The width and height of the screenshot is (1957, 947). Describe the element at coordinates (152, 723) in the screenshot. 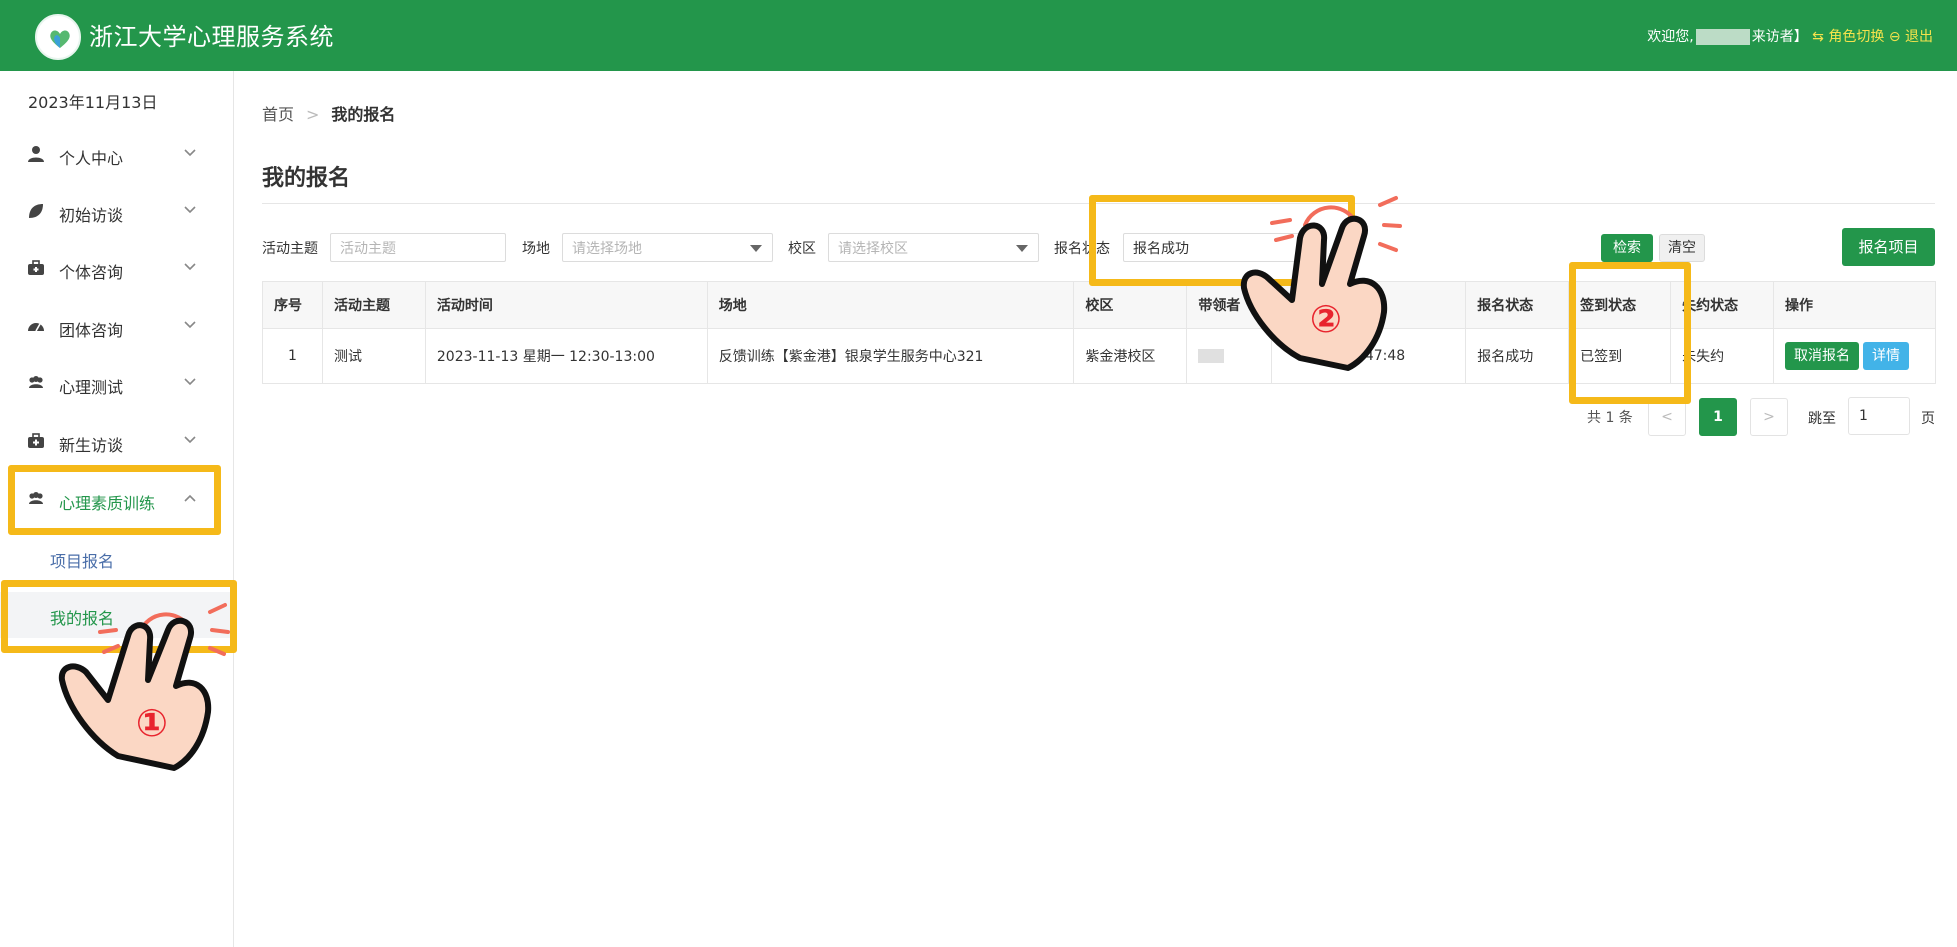

I see `step-1-label: ①` at that location.